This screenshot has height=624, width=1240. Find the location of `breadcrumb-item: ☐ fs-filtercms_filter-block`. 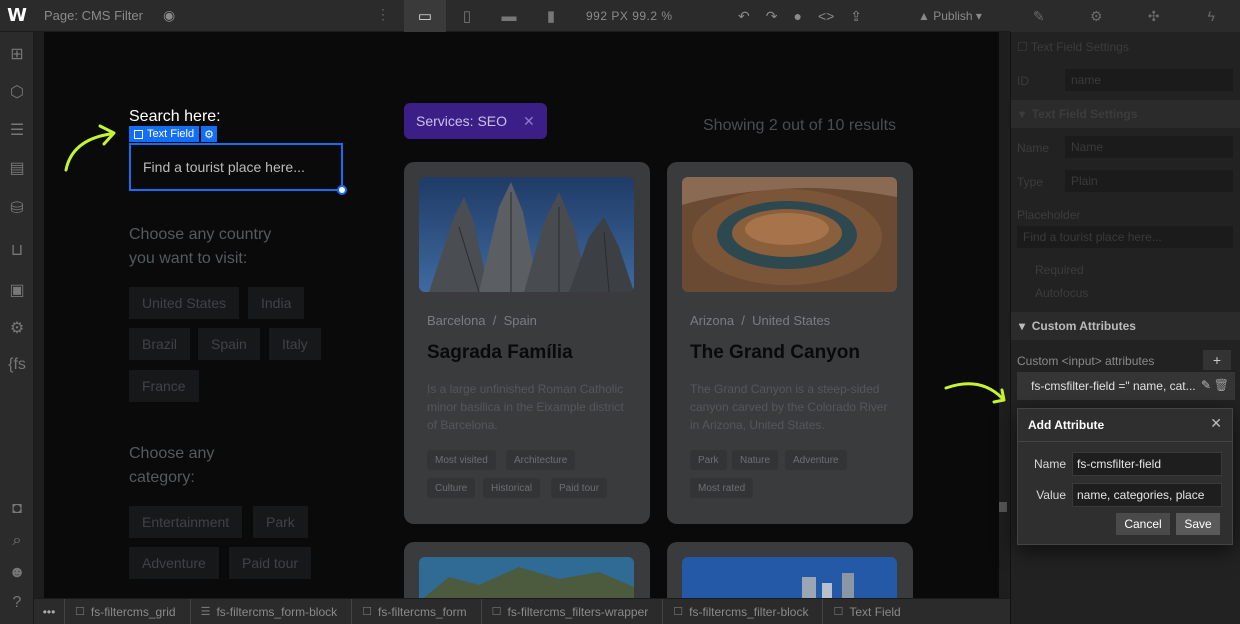

breadcrumb-item: ☐ fs-filtercms_filter-block is located at coordinates (742, 611).